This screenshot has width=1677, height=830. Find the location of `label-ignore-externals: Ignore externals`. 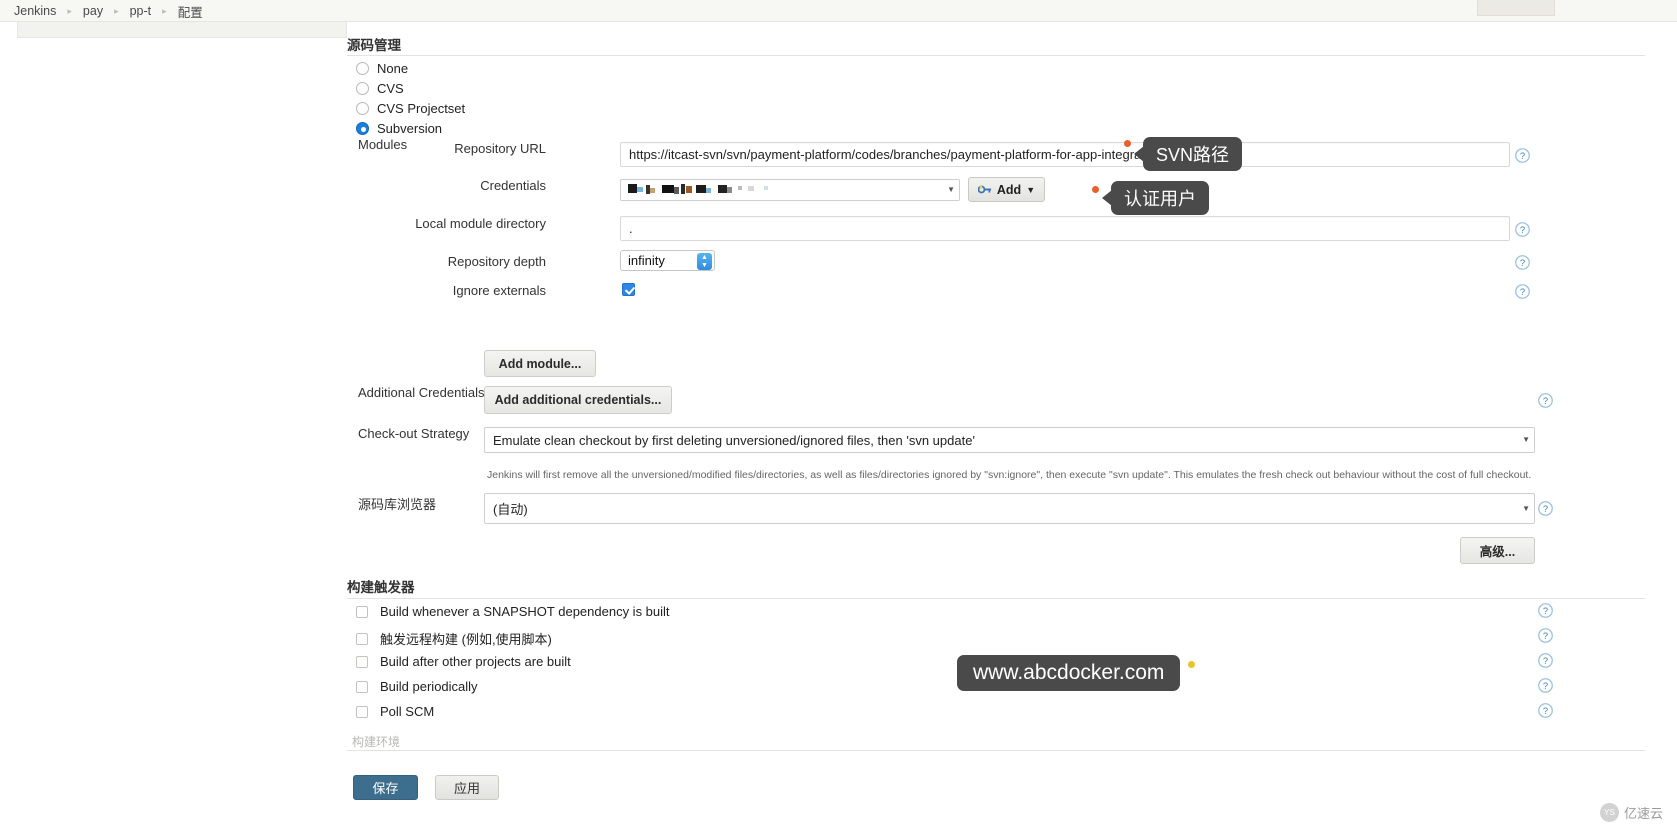

label-ignore-externals: Ignore externals is located at coordinates (499, 290).